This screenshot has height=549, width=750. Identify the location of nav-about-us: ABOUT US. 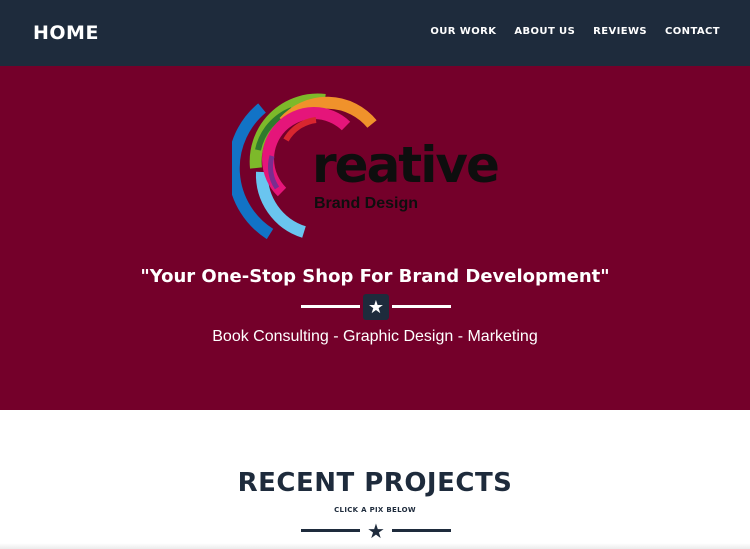
(544, 31).